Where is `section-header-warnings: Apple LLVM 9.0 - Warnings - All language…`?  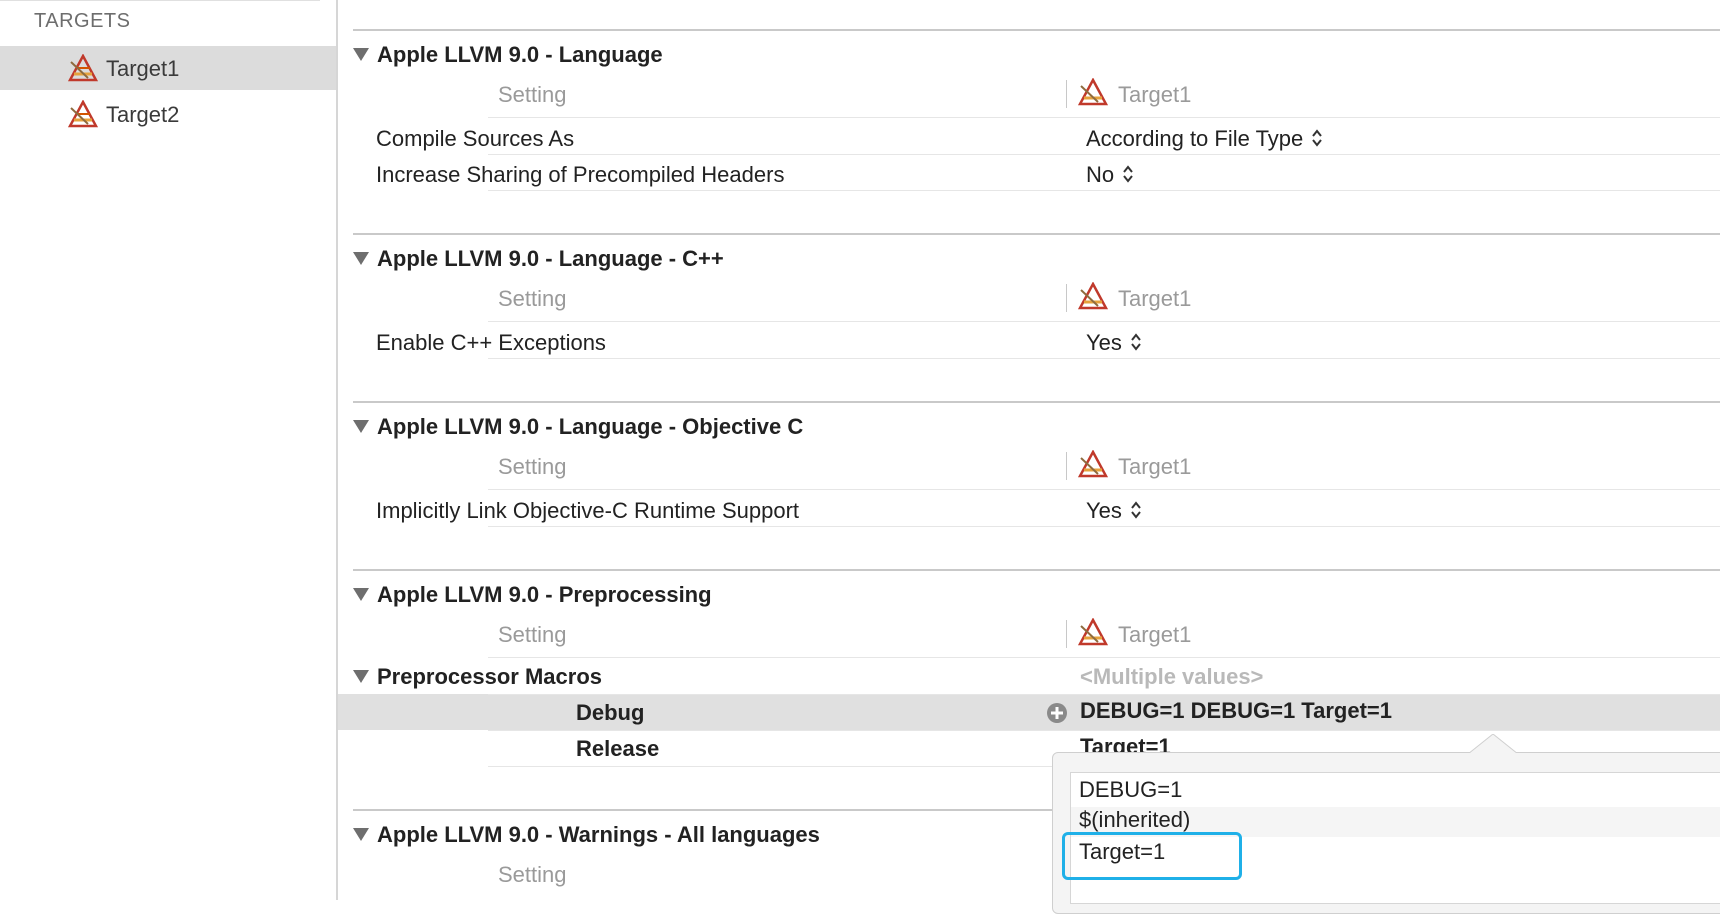 section-header-warnings: Apple LLVM 9.0 - Warnings - All language… is located at coordinates (586, 835).